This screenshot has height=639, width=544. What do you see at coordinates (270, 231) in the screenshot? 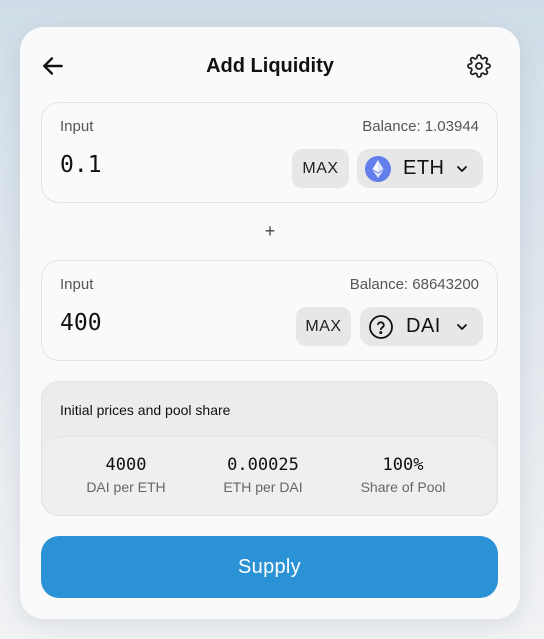
I see `plus-icon: +` at bounding box center [270, 231].